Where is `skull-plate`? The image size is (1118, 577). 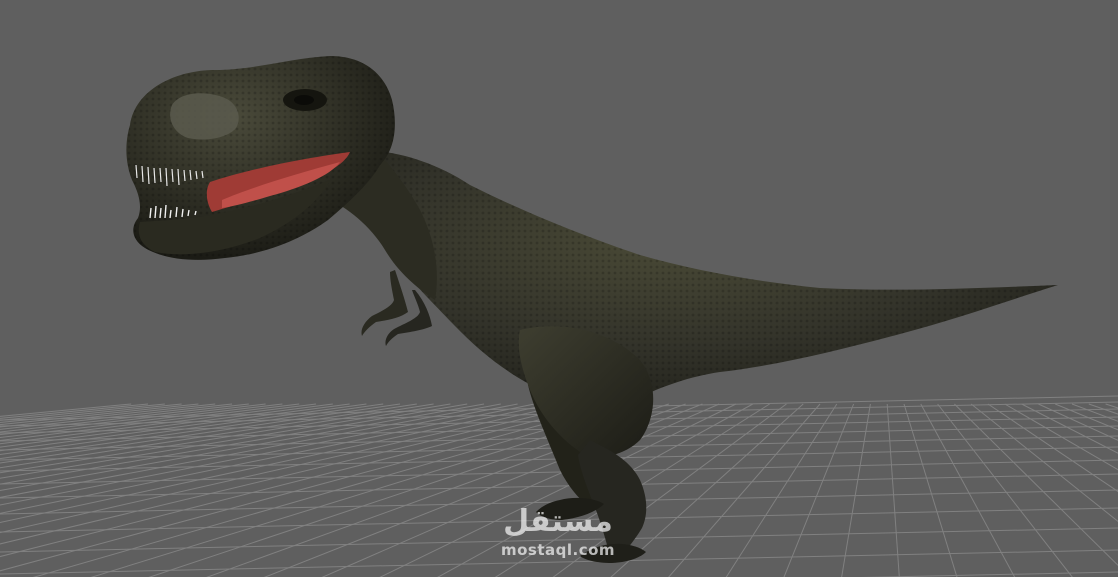
skull-plate is located at coordinates (204, 116).